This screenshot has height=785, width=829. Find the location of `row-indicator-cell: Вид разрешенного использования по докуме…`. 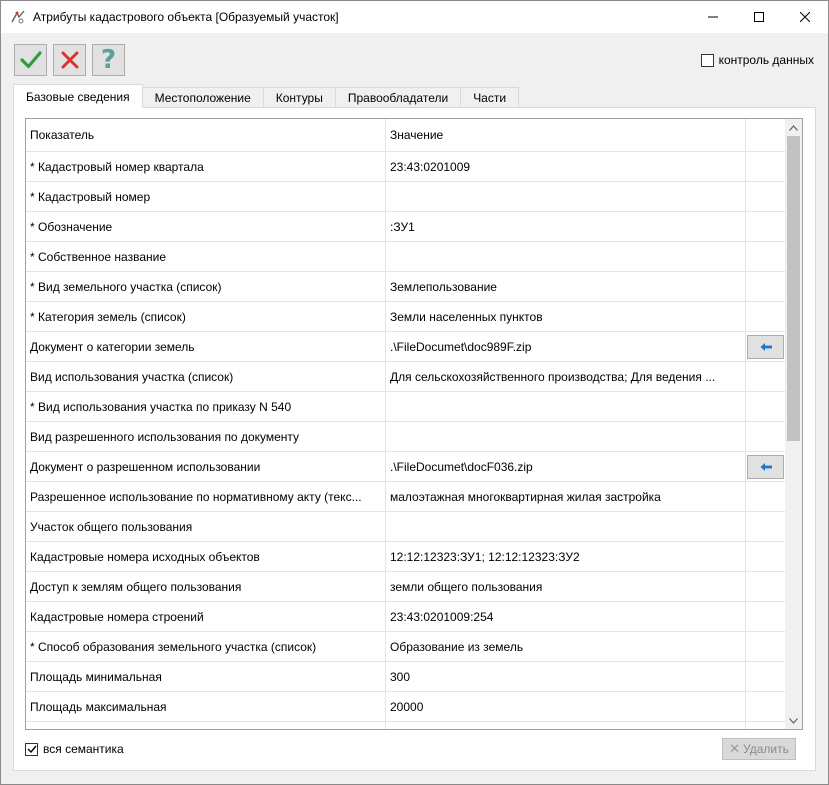

row-indicator-cell: Вид разрешенного использования по докуме… is located at coordinates (206, 436).